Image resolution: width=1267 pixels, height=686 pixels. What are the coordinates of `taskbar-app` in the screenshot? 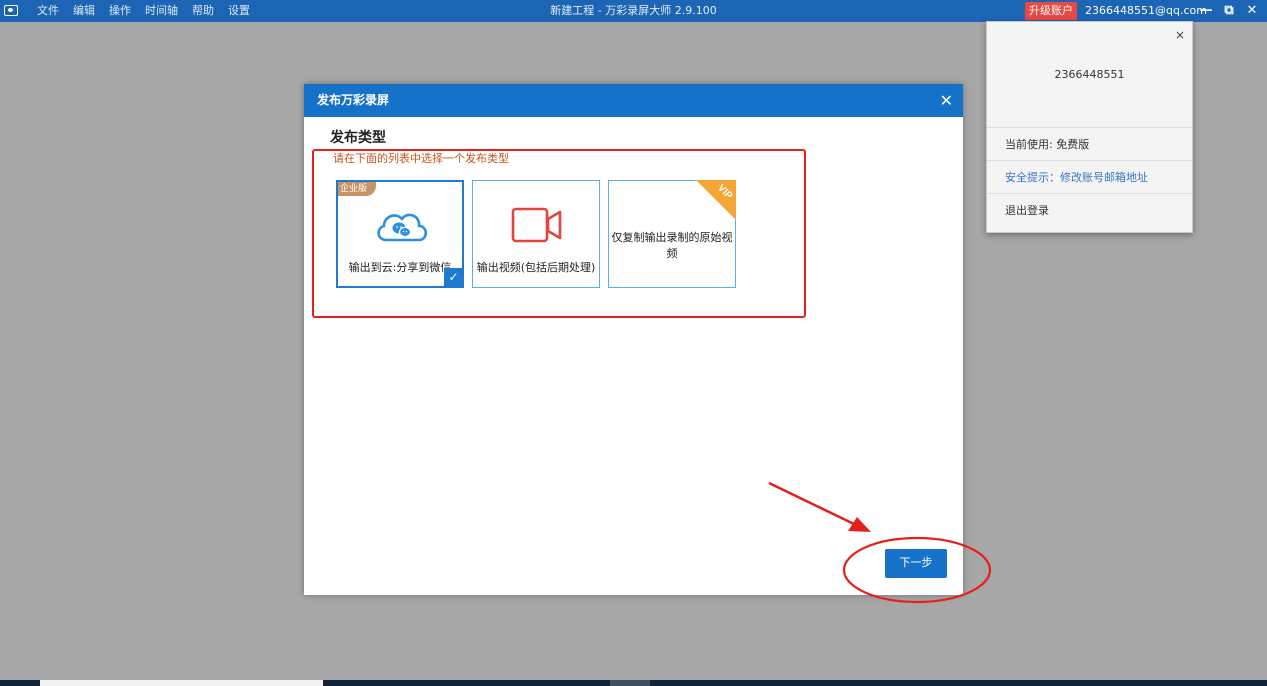 It's located at (630, 683).